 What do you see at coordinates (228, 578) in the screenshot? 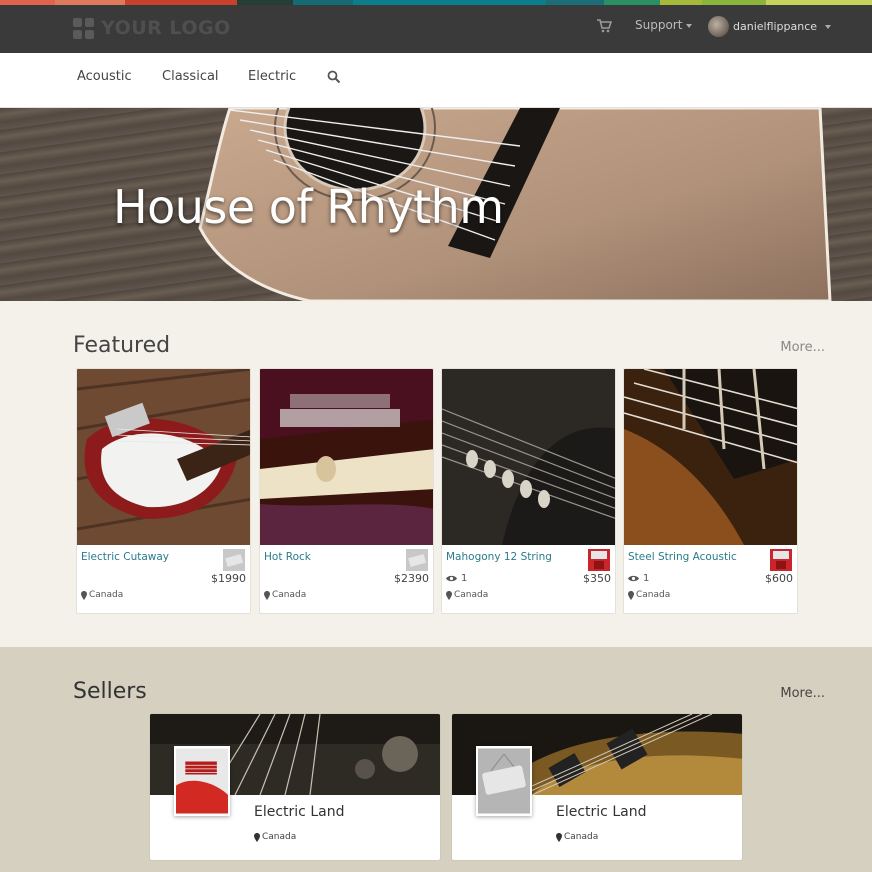
I see `product-price: $1990` at bounding box center [228, 578].